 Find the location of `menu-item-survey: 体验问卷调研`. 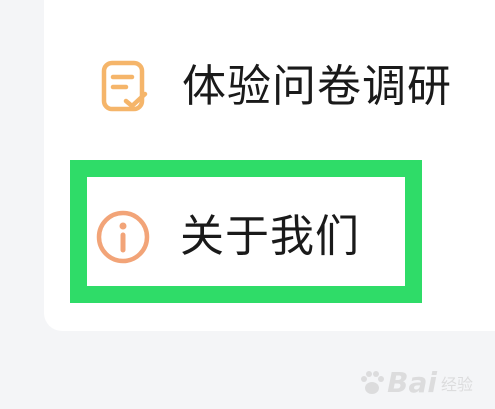

menu-item-survey: 体验问卷调研 is located at coordinates (274, 87).